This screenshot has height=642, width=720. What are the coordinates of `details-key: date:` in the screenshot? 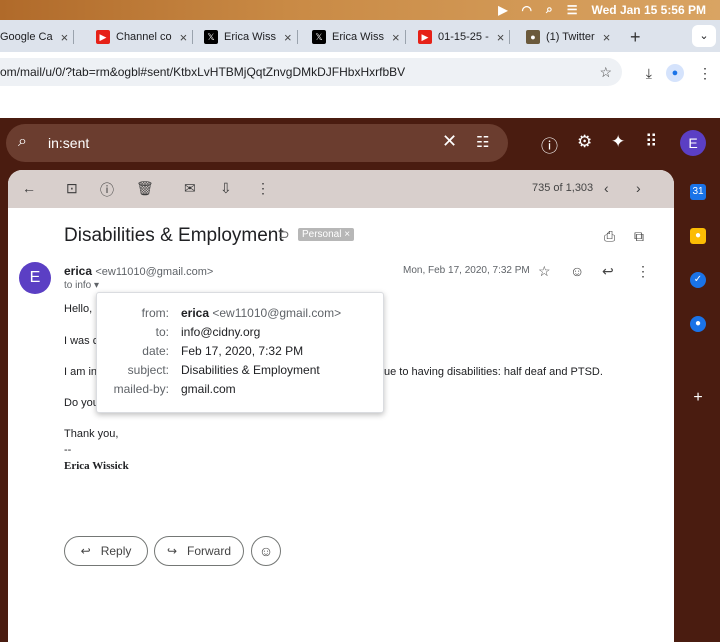 It's located at (155, 351).